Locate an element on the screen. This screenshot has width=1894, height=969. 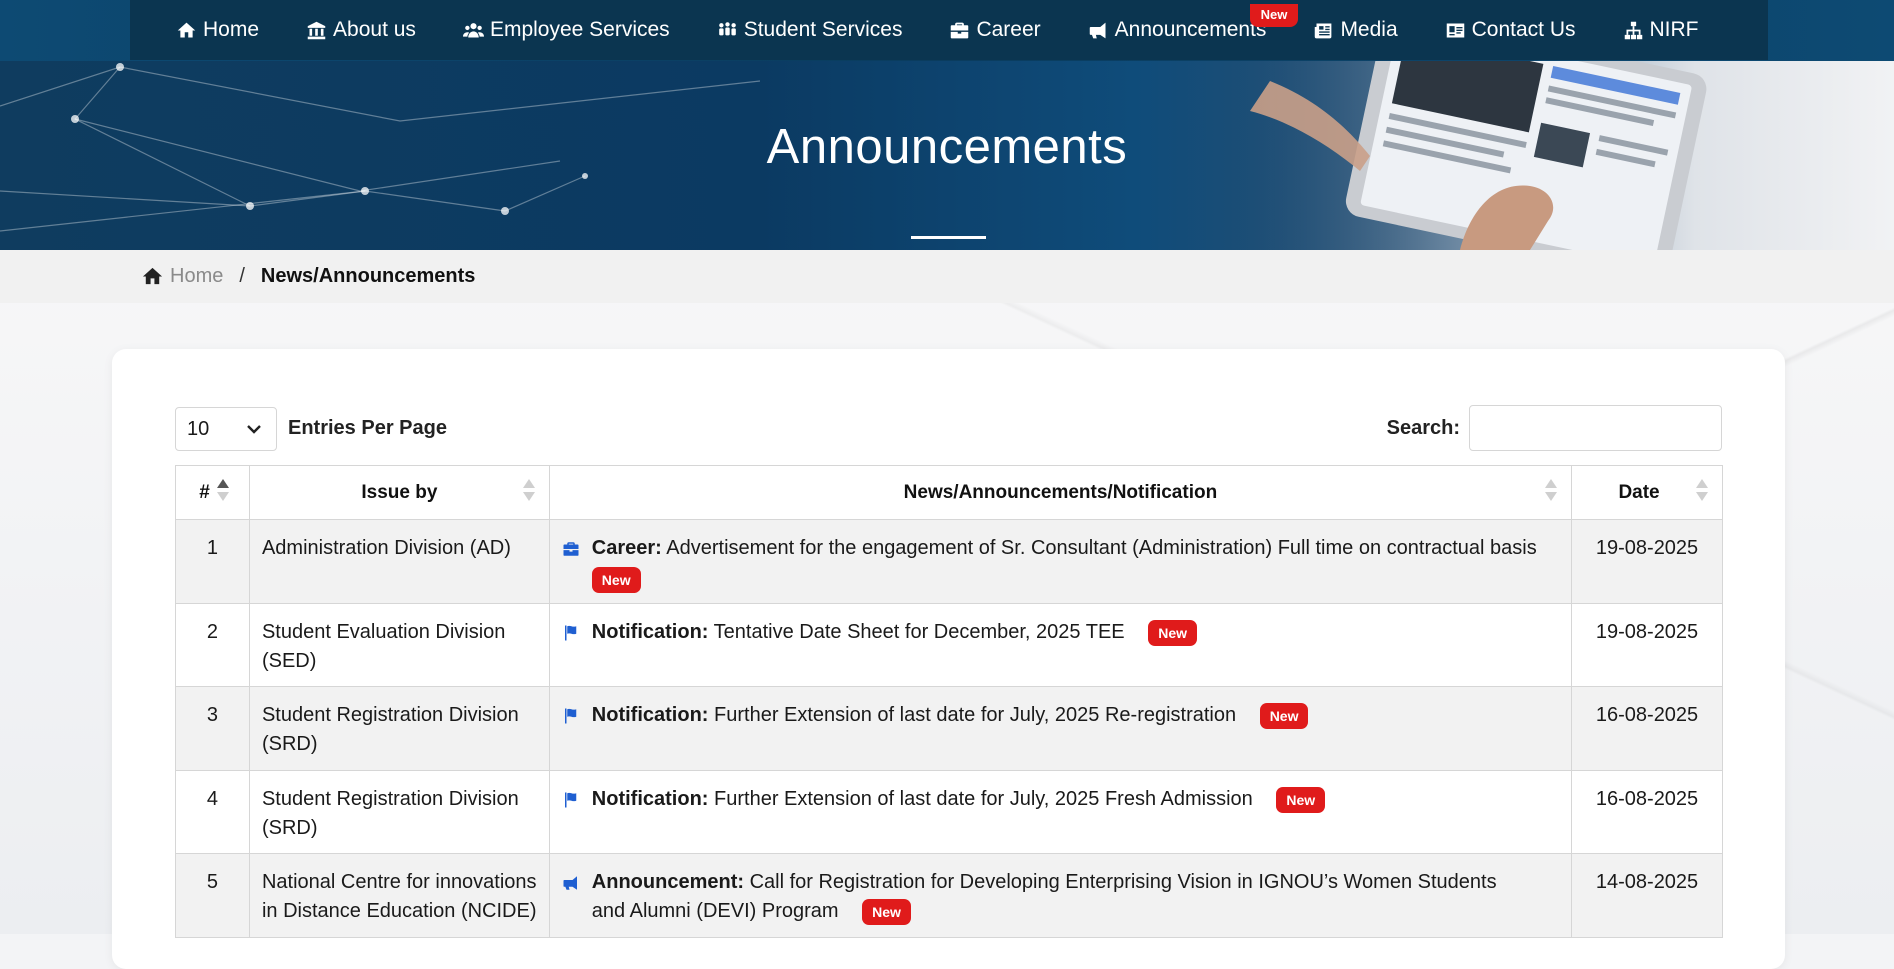
nav-item-employee-services: Employee Services is located at coordinates (566, 30).